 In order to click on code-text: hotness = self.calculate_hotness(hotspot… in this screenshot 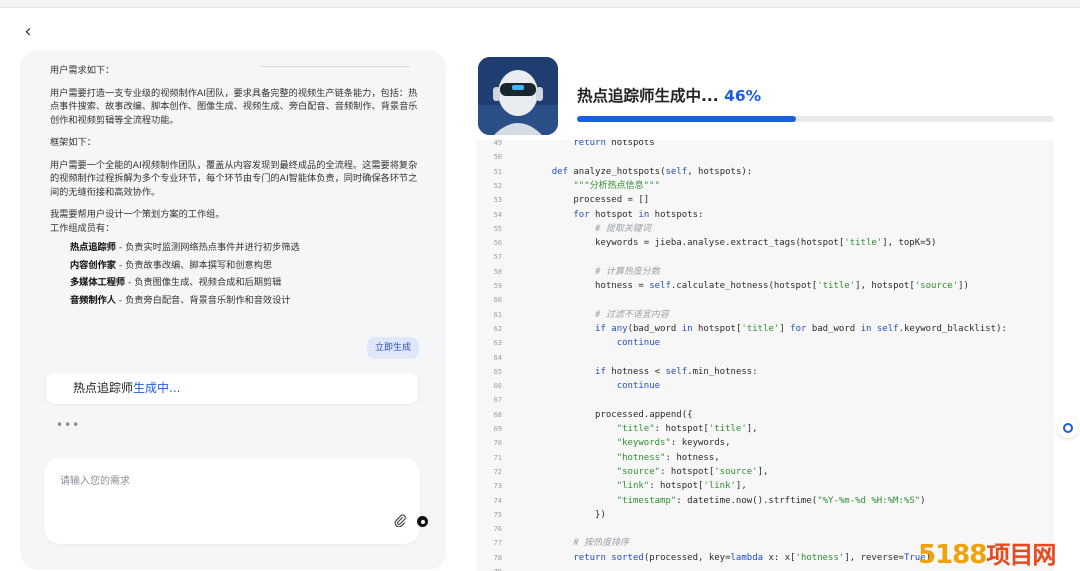, I will do `click(749, 286)`.